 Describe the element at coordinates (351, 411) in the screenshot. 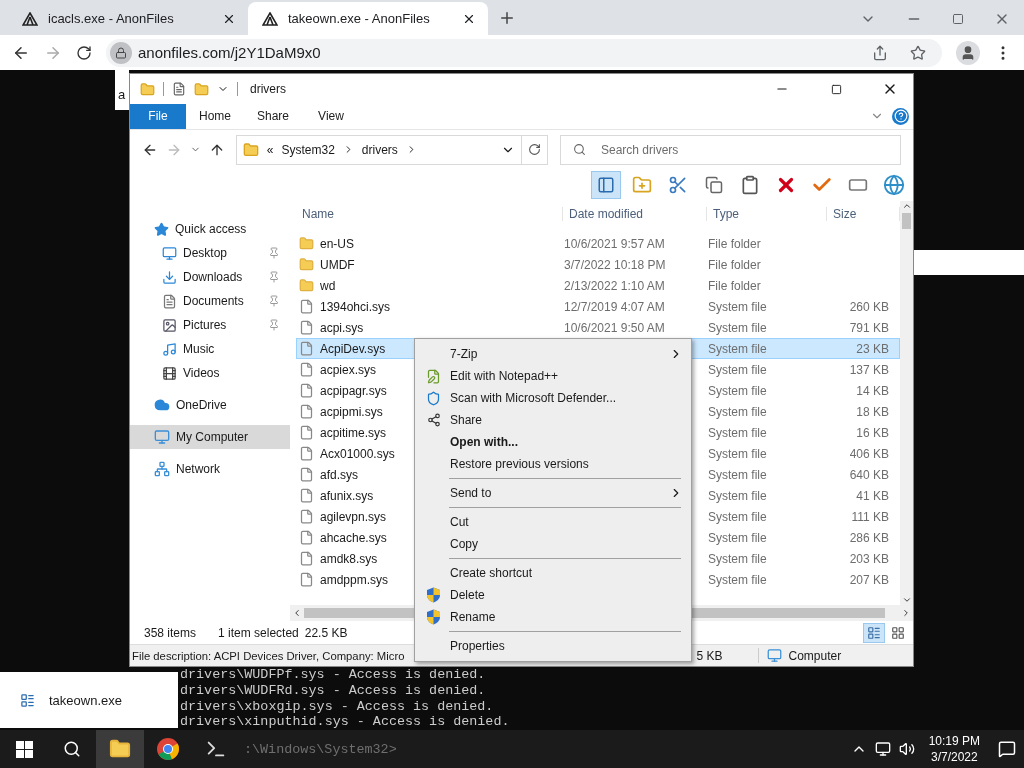

I see `file-name: acpipmi.sys` at that location.